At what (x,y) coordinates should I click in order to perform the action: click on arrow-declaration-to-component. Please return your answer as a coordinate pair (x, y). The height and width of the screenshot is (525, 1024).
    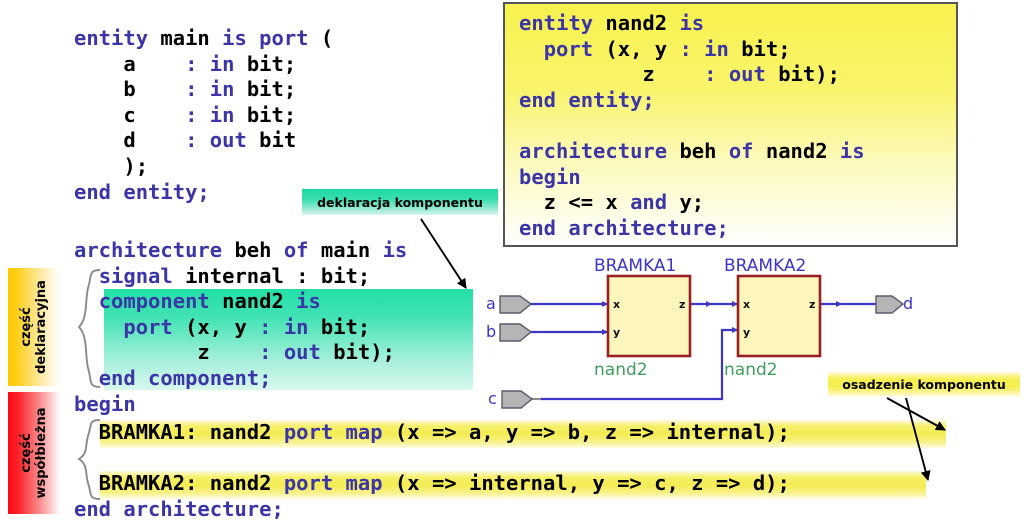
    Looking at the image, I should click on (443, 253).